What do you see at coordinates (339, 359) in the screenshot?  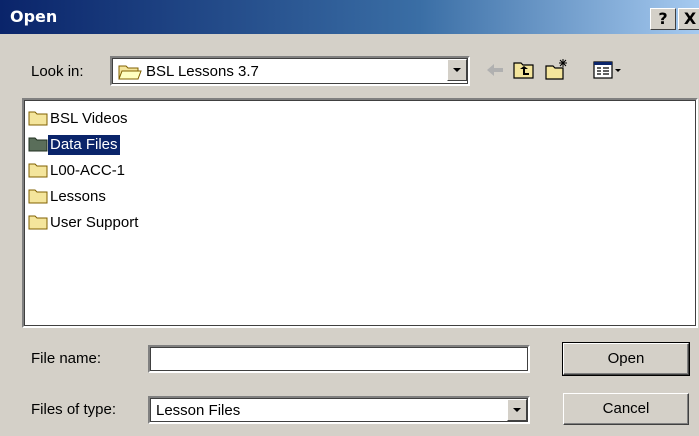 I see `file-name-input` at bounding box center [339, 359].